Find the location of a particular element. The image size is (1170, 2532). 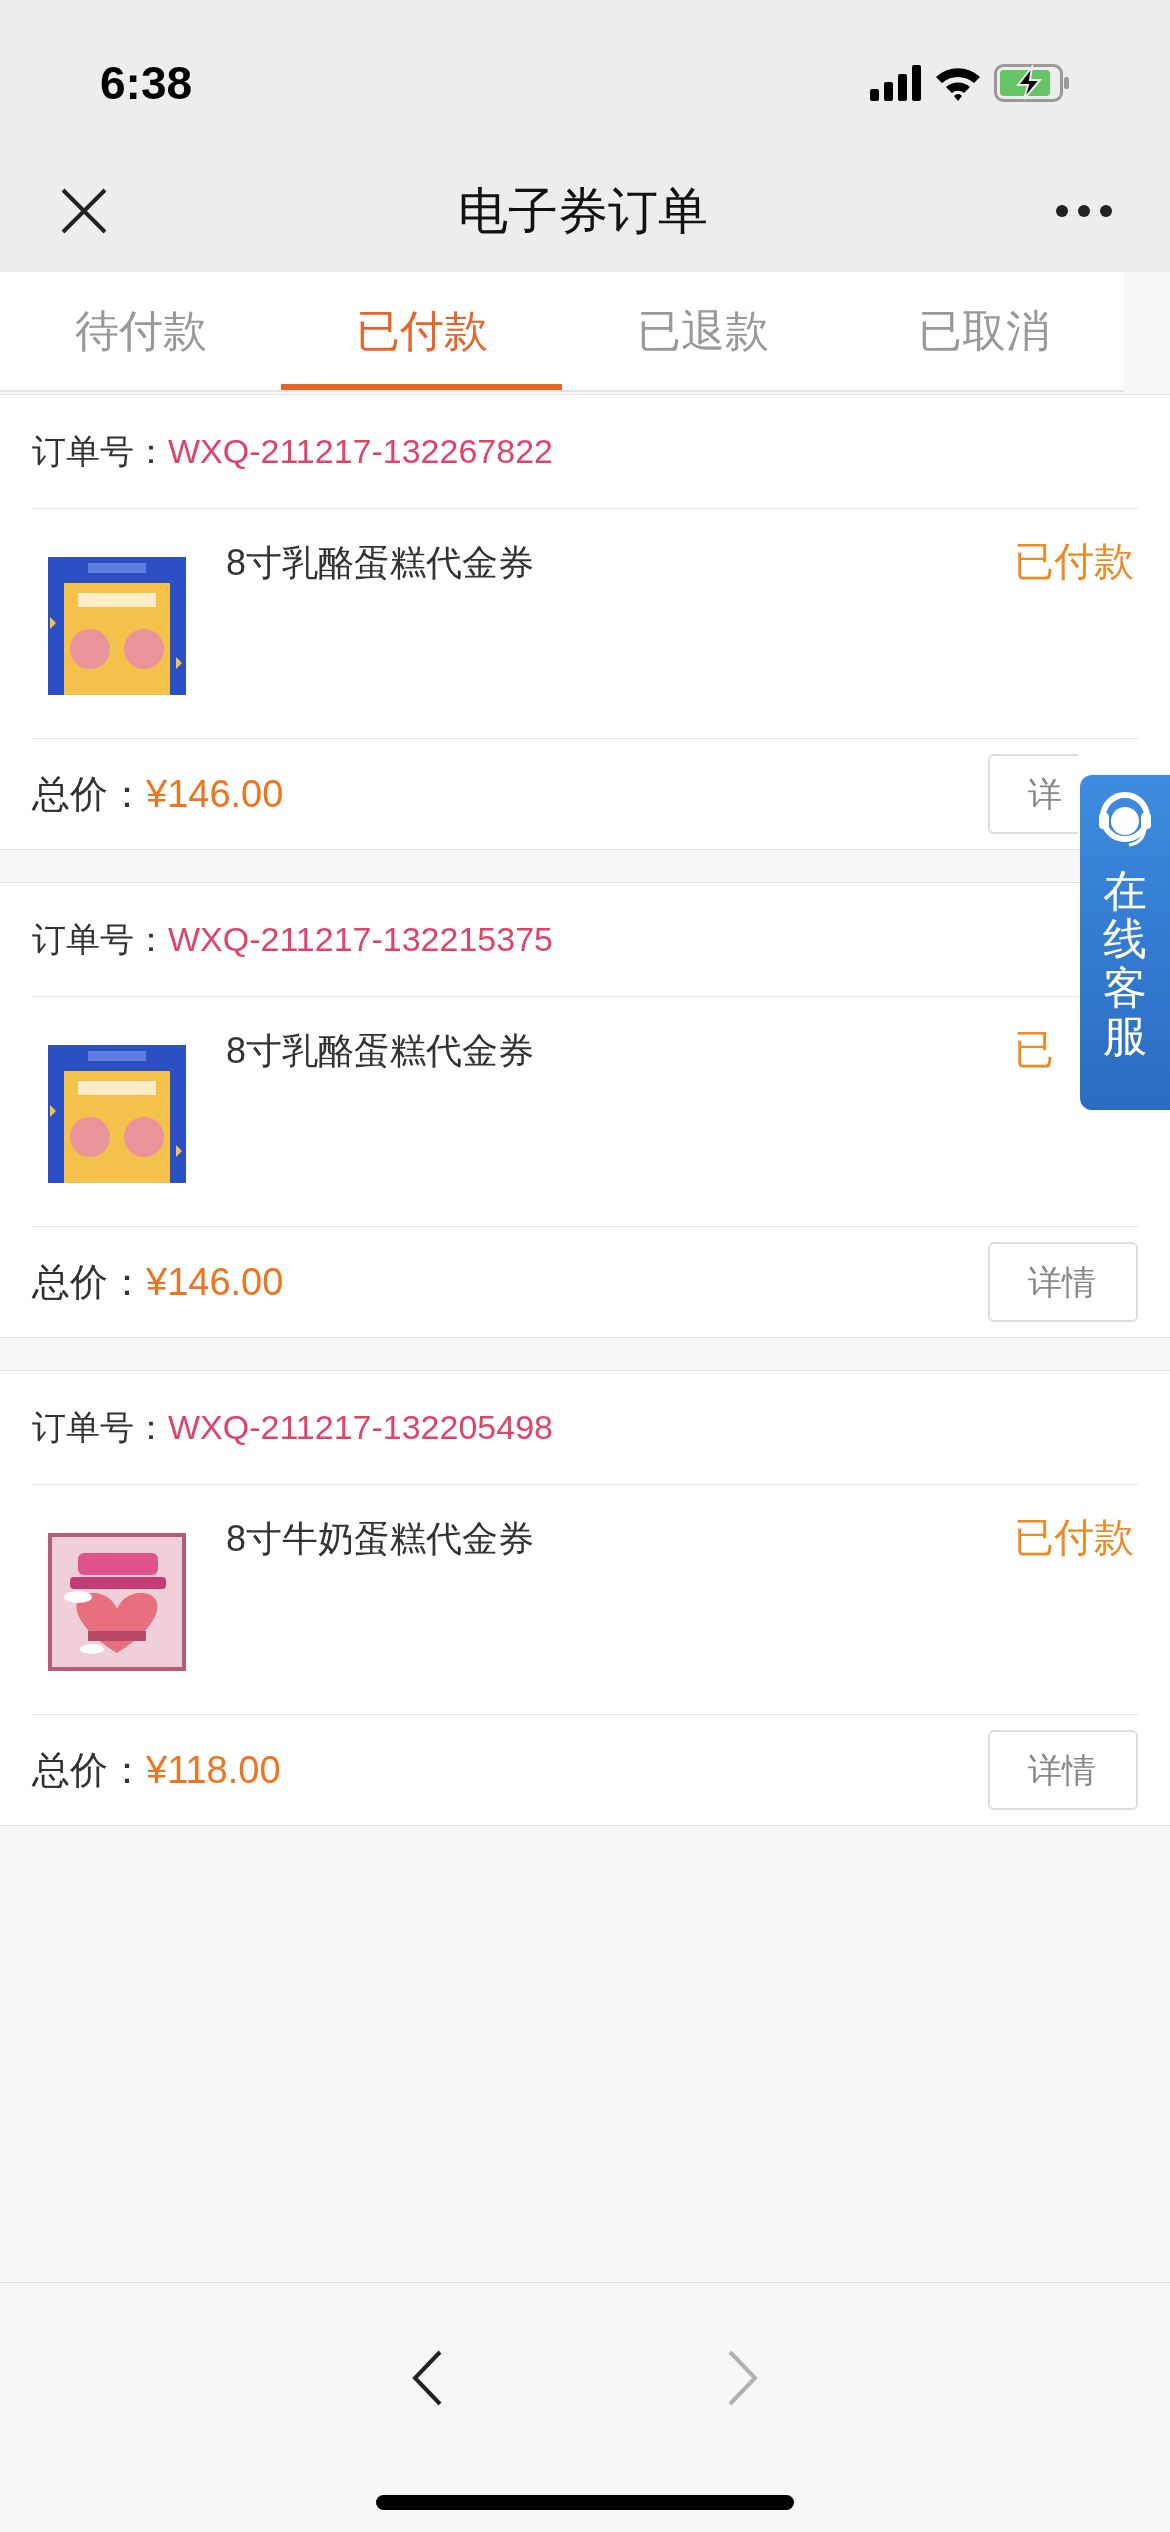

battery-charging-icon is located at coordinates (1032, 83).